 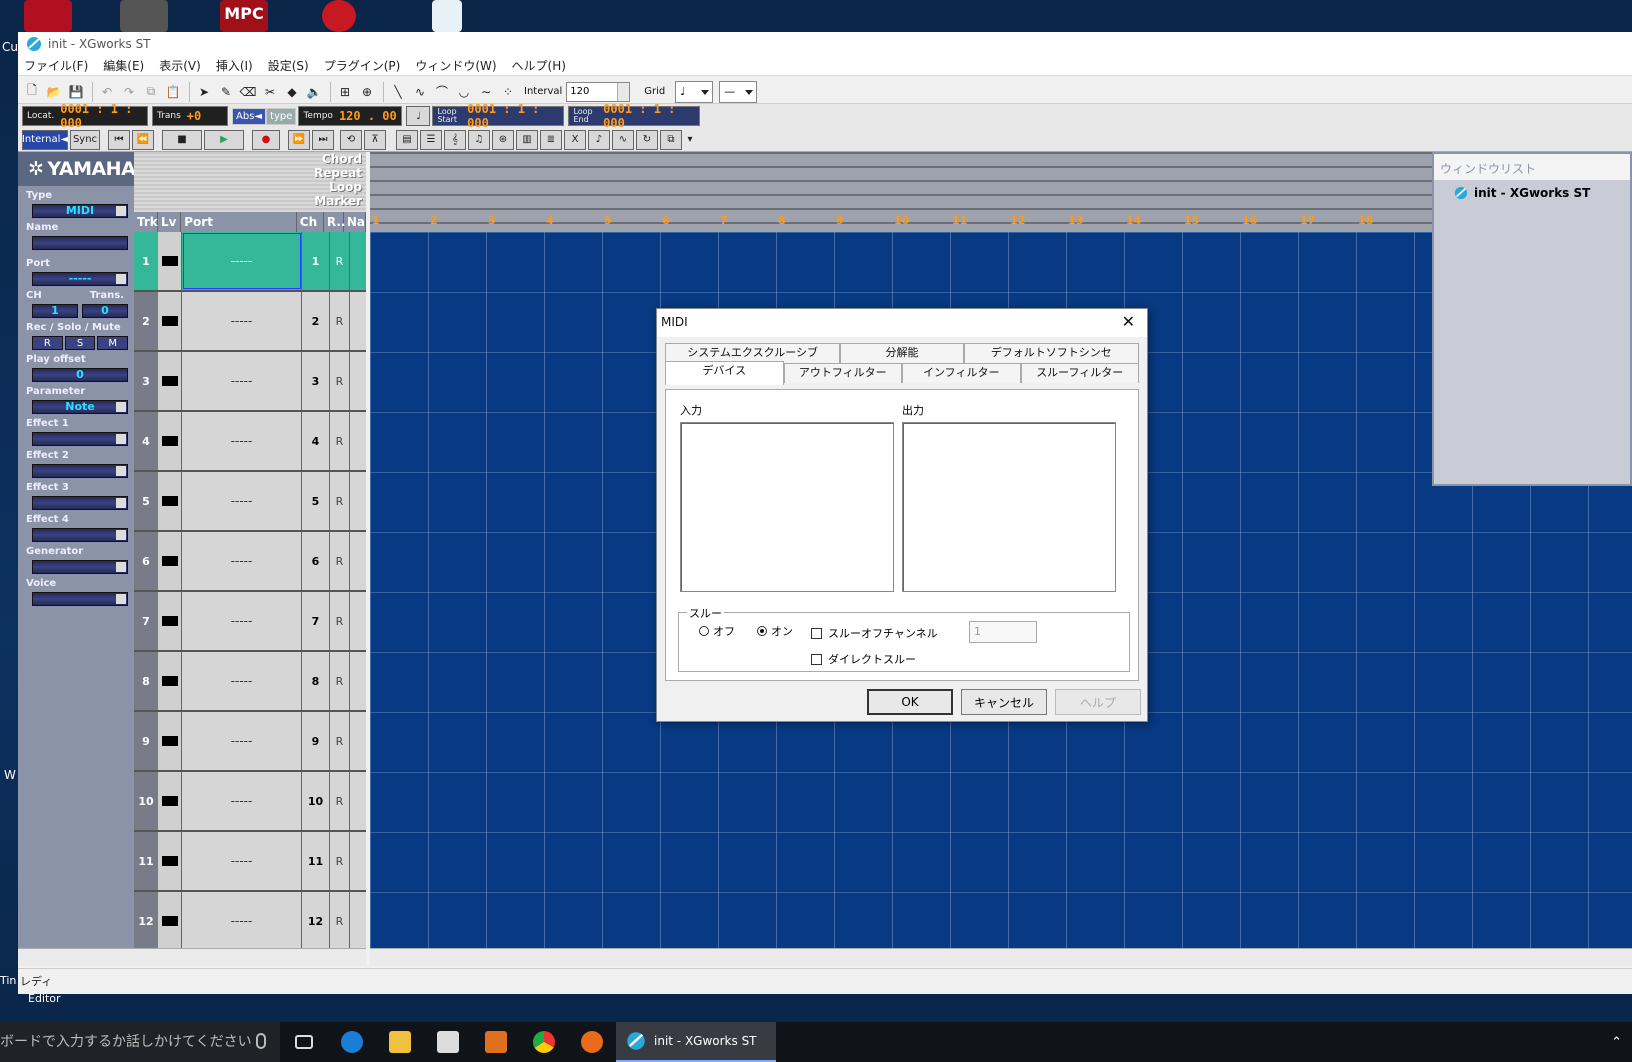 What do you see at coordinates (486, 92) in the screenshot?
I see `wave-tool-icon: ∼` at bounding box center [486, 92].